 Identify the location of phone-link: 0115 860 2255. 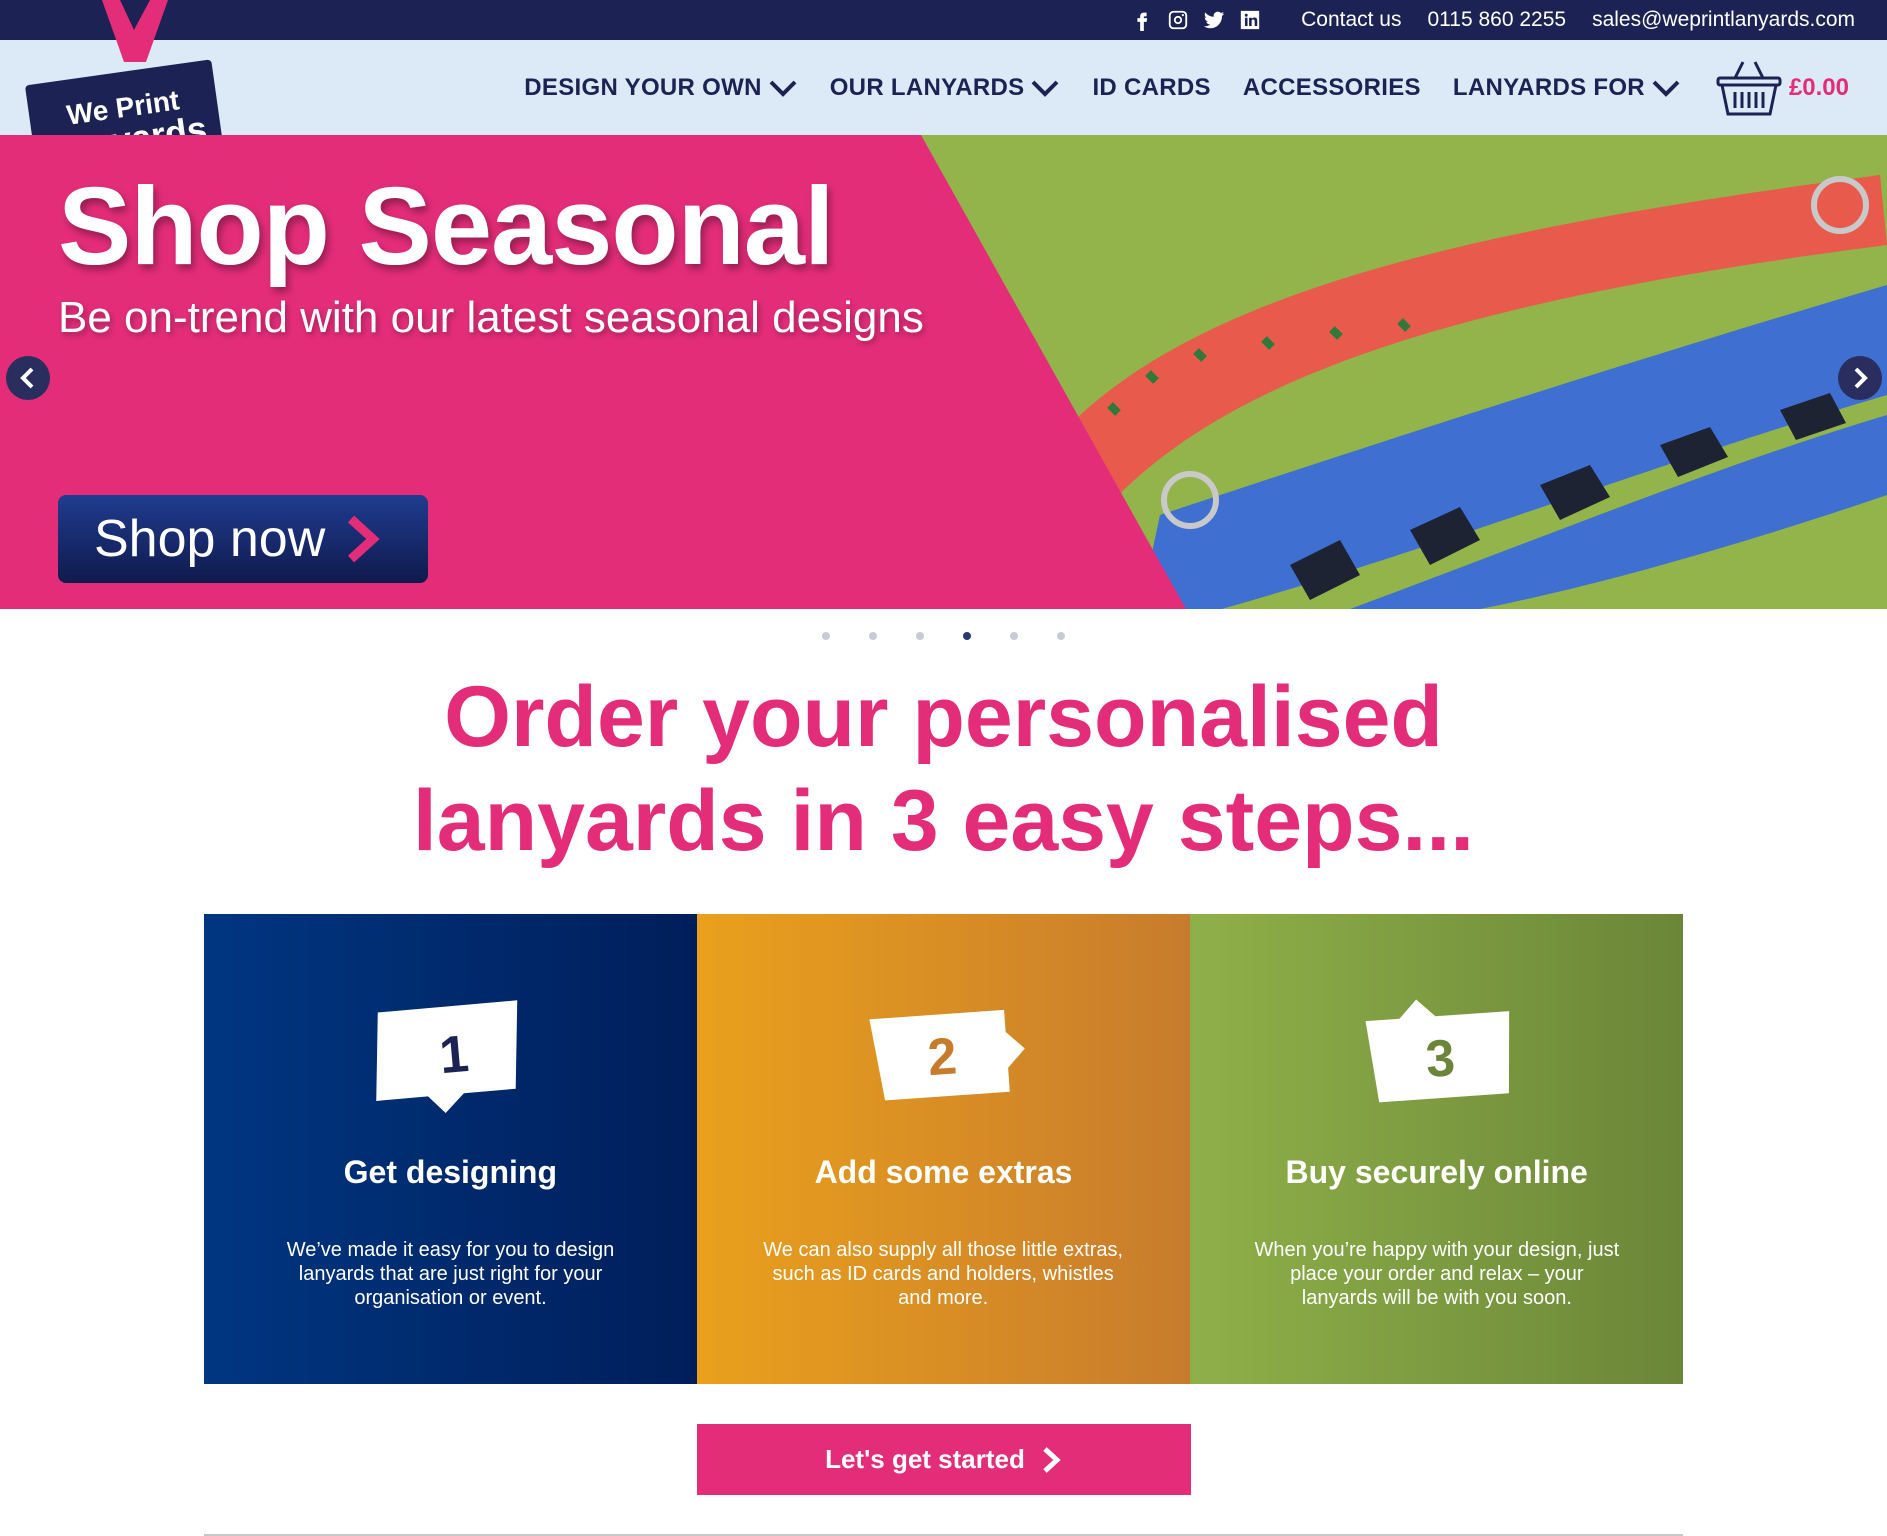
(1496, 20).